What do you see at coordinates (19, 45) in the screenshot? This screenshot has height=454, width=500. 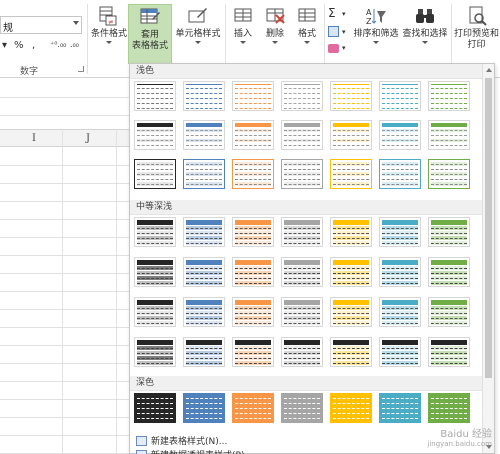 I see `percent-button: %` at bounding box center [19, 45].